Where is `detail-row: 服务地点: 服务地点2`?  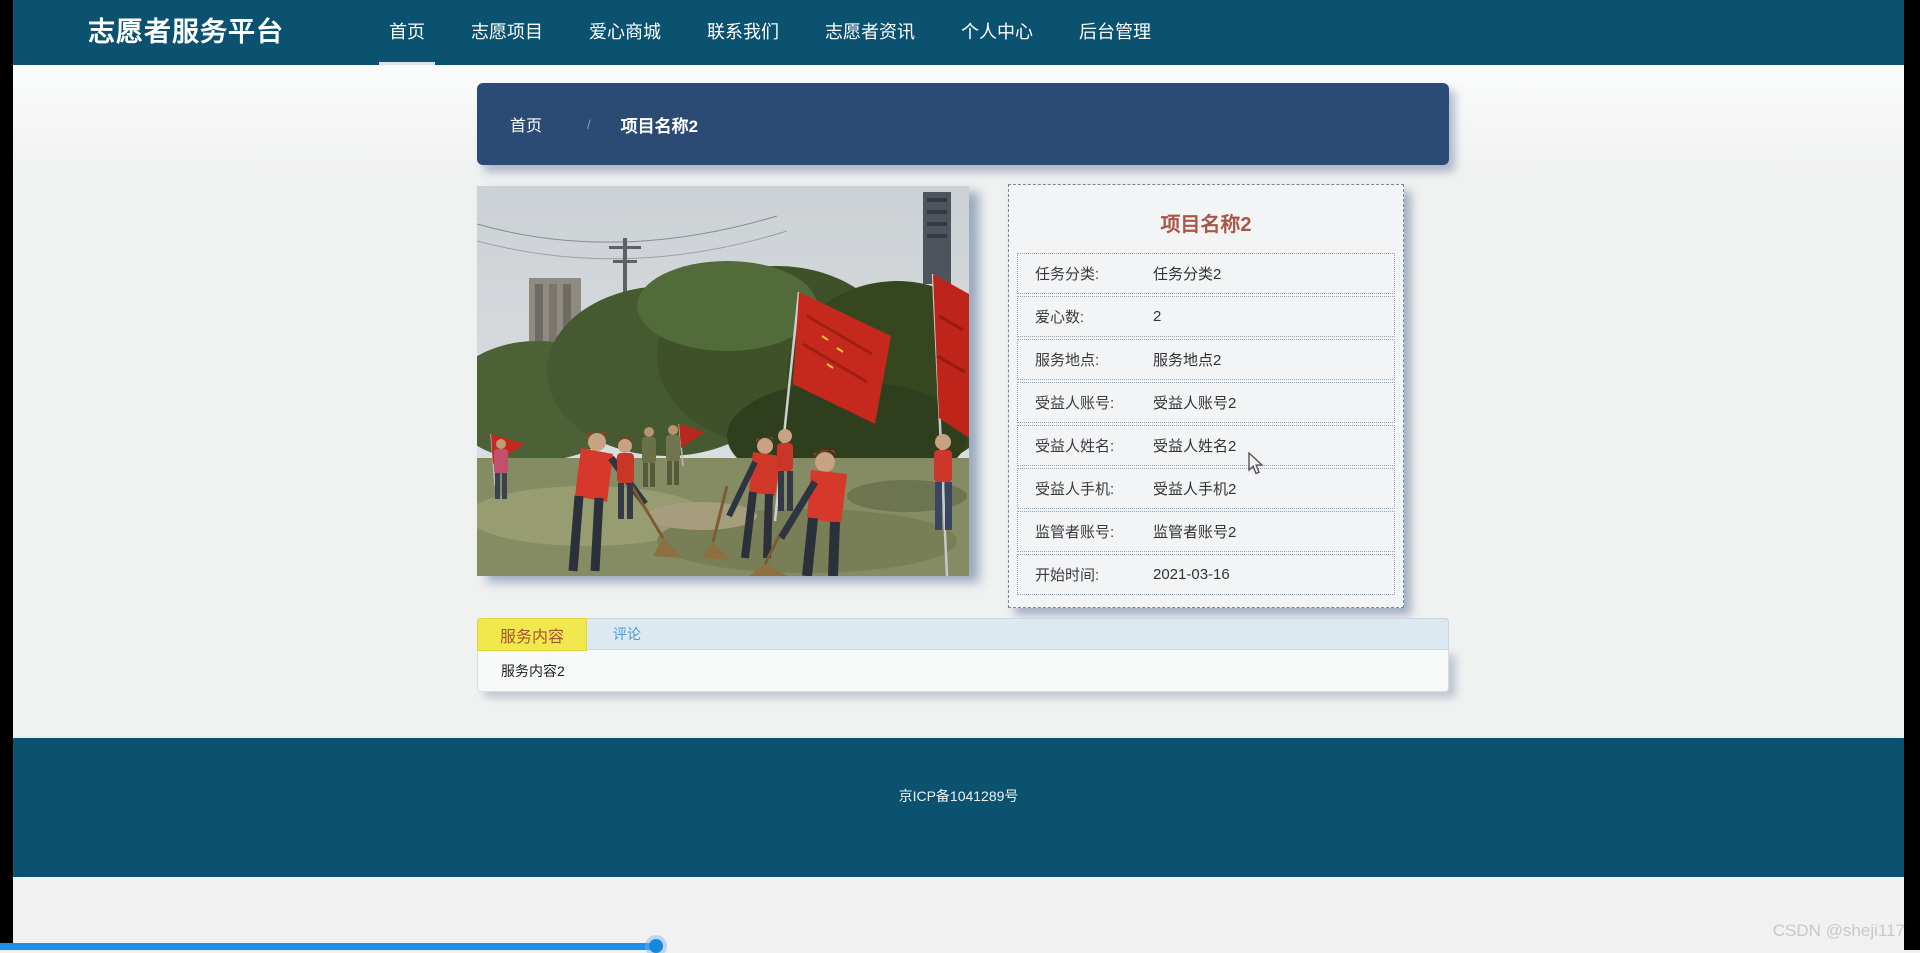 detail-row: 服务地点: 服务地点2 is located at coordinates (1206, 359).